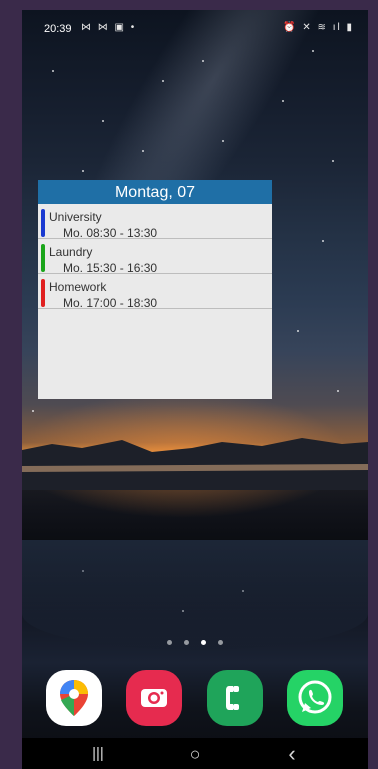  What do you see at coordinates (110, 303) in the screenshot?
I see `event-time: Mo. 17:00 - 18:30` at bounding box center [110, 303].